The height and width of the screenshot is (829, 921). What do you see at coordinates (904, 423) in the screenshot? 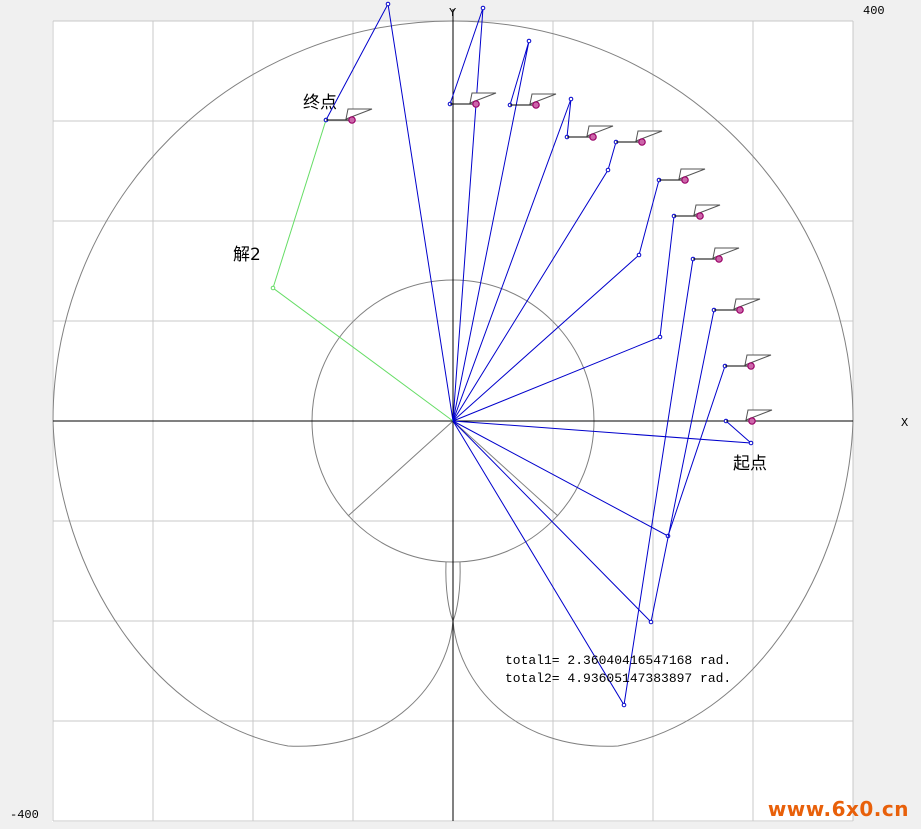
I see `x-axis-label: X` at bounding box center [904, 423].